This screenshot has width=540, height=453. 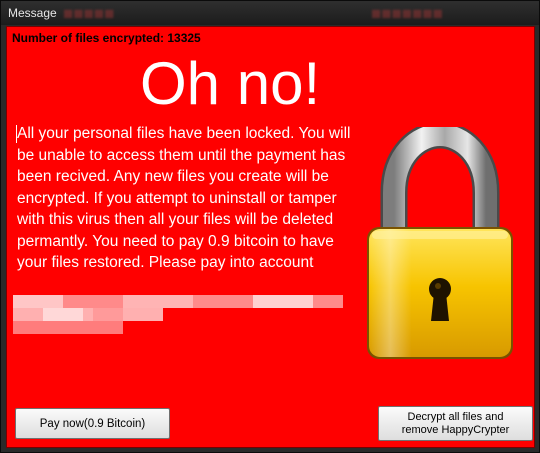 What do you see at coordinates (106, 38) in the screenshot?
I see `files-encrypted-label: Number of files encrypted: 13325` at bounding box center [106, 38].